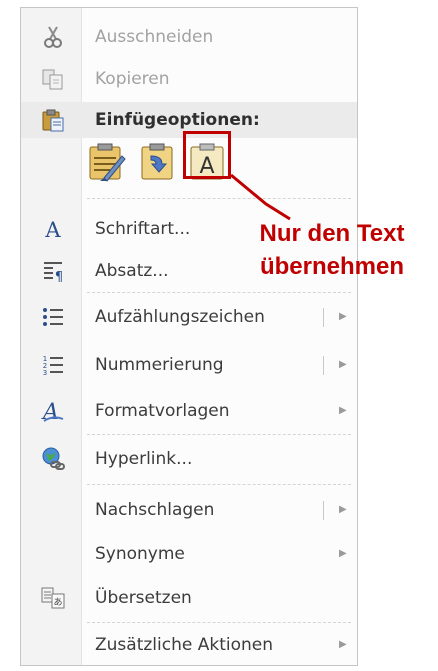 The image size is (438, 671). Describe the element at coordinates (332, 266) in the screenshot. I see `annotation-line-2: übernehmen` at that location.